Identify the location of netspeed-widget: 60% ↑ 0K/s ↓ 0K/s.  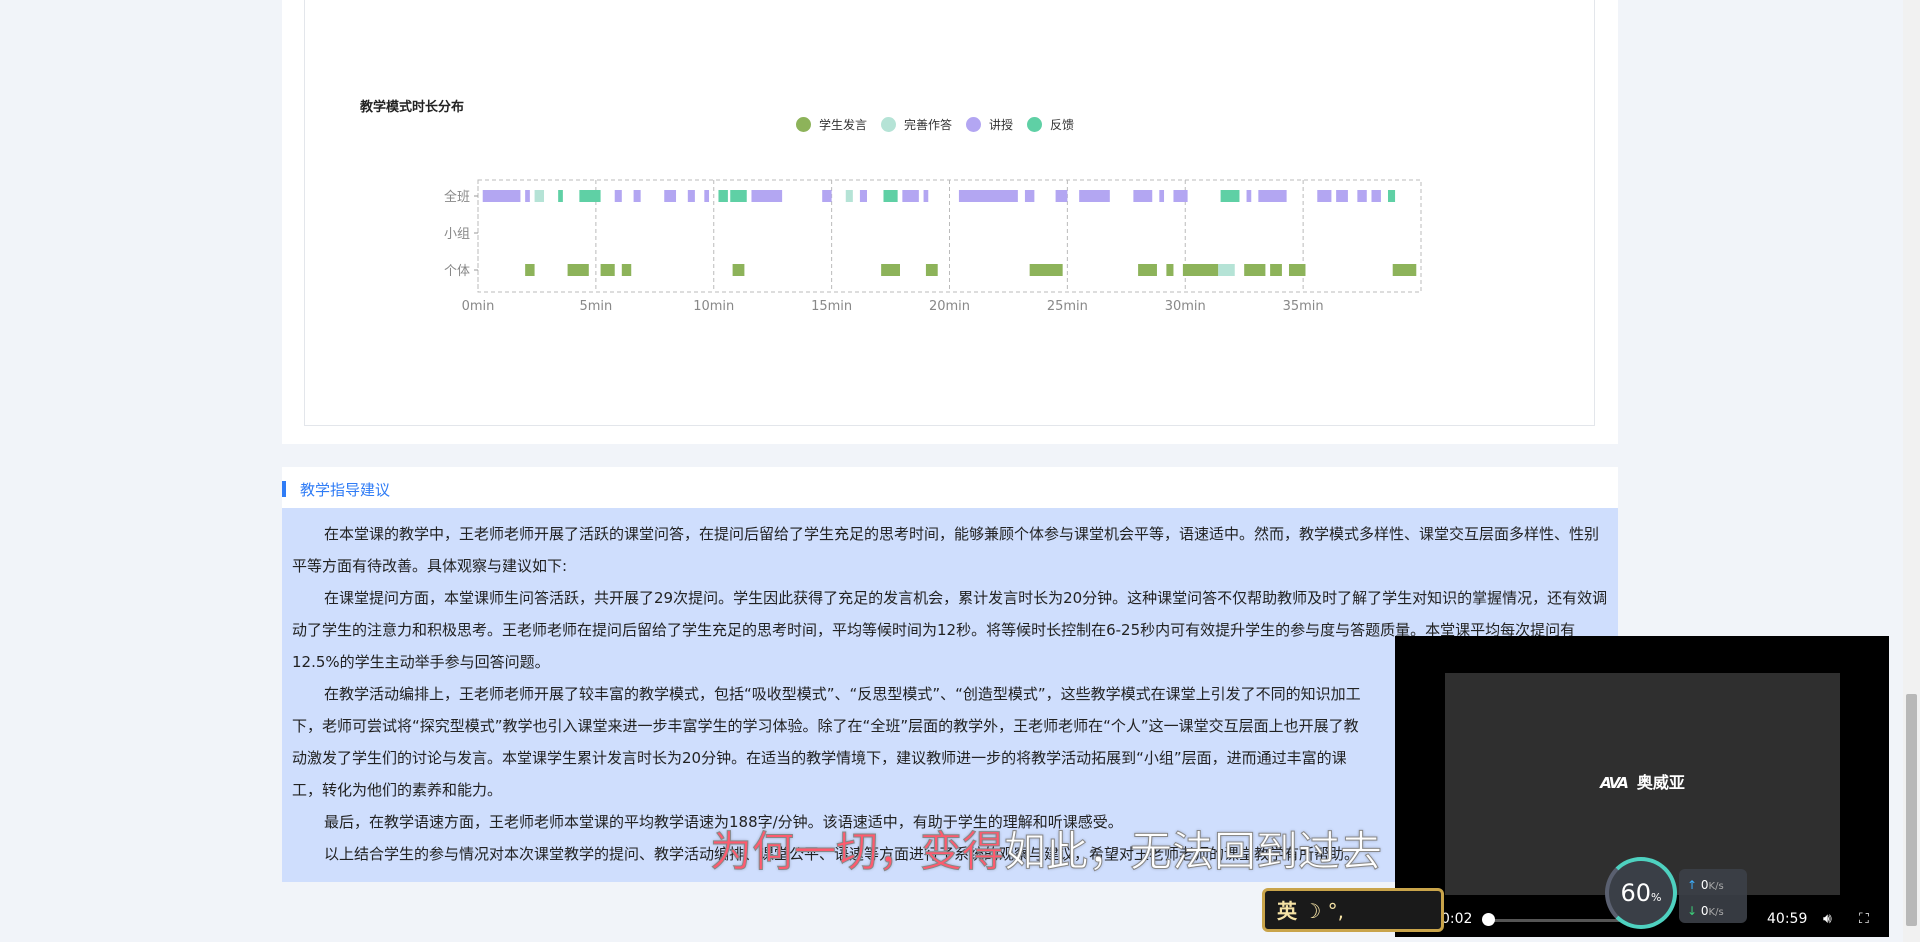
(1680, 895).